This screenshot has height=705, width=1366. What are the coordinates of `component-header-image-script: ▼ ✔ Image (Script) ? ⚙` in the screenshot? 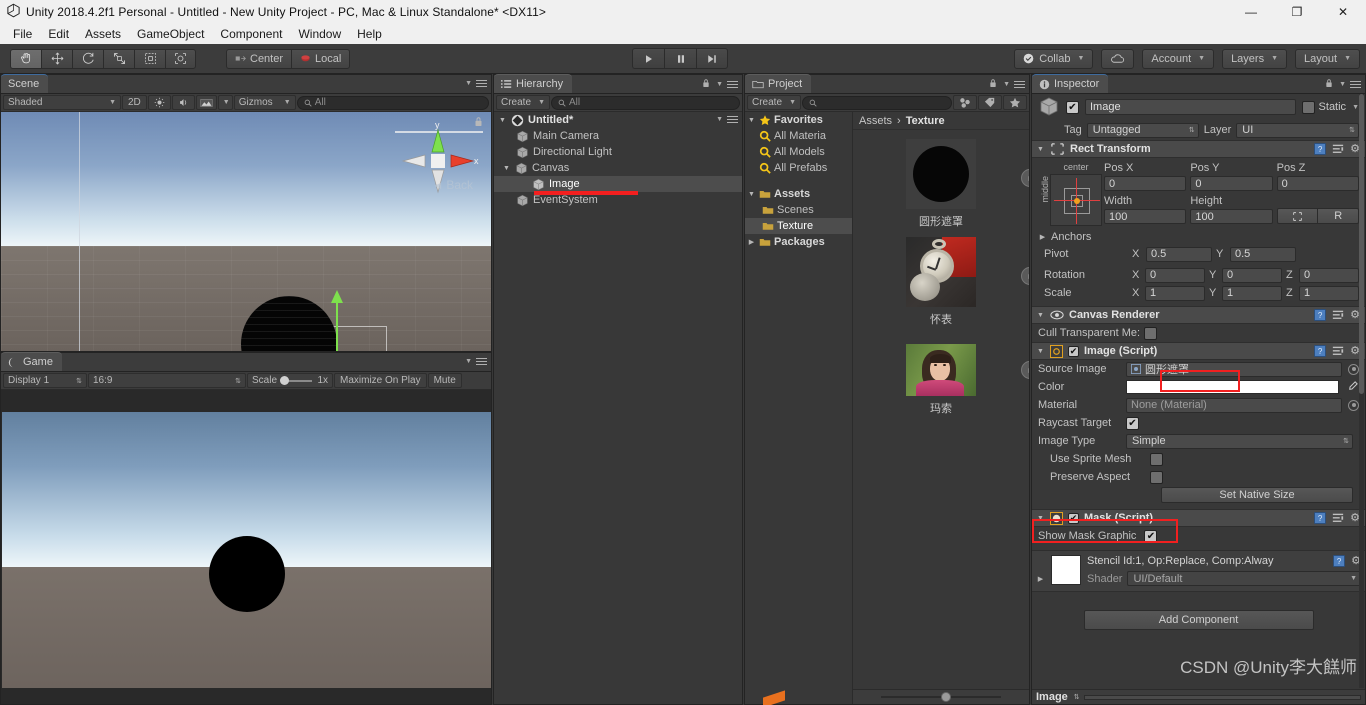 It's located at (1198, 351).